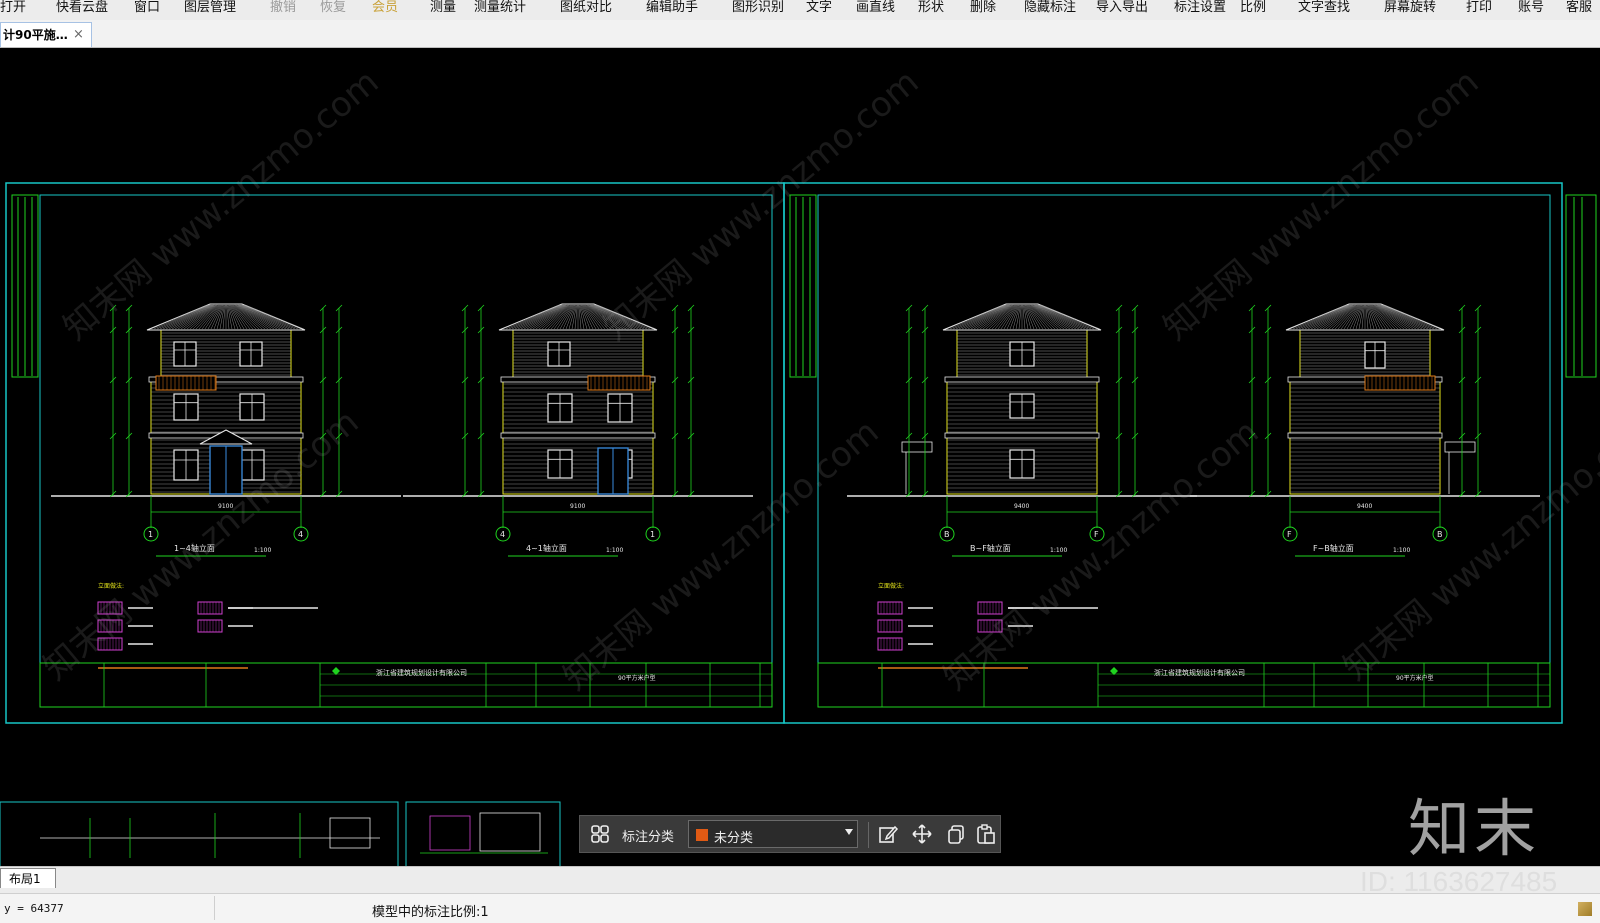 Image resolution: width=1600 pixels, height=923 pixels. I want to click on copy-icon, so click(956, 834).